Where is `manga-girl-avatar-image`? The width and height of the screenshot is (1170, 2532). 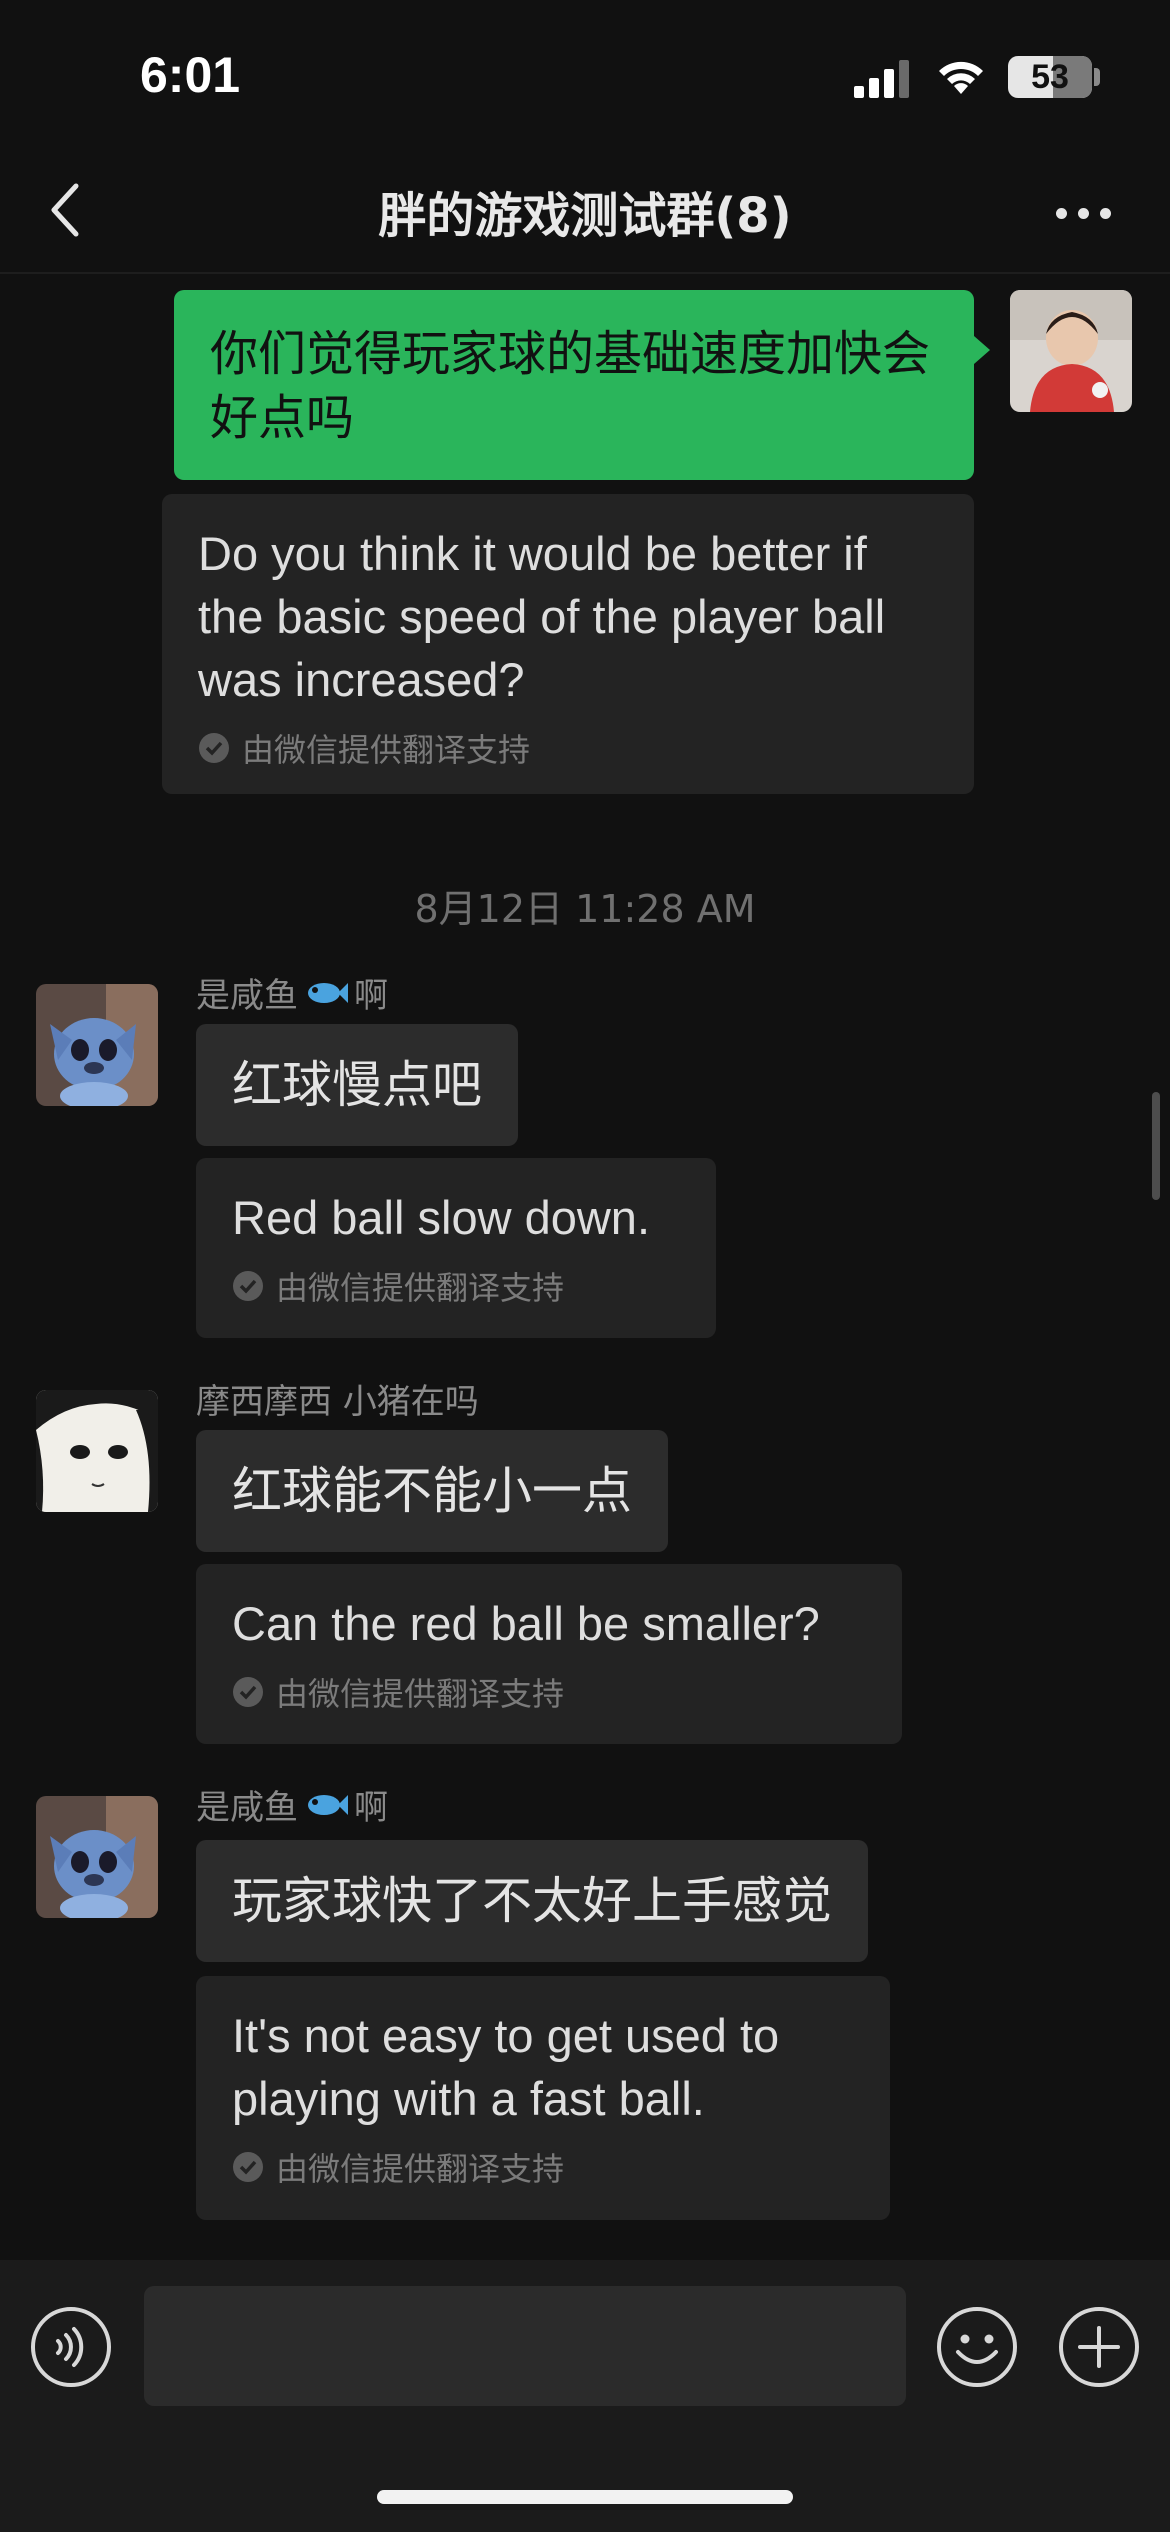
manga-girl-avatar-image is located at coordinates (97, 1451).